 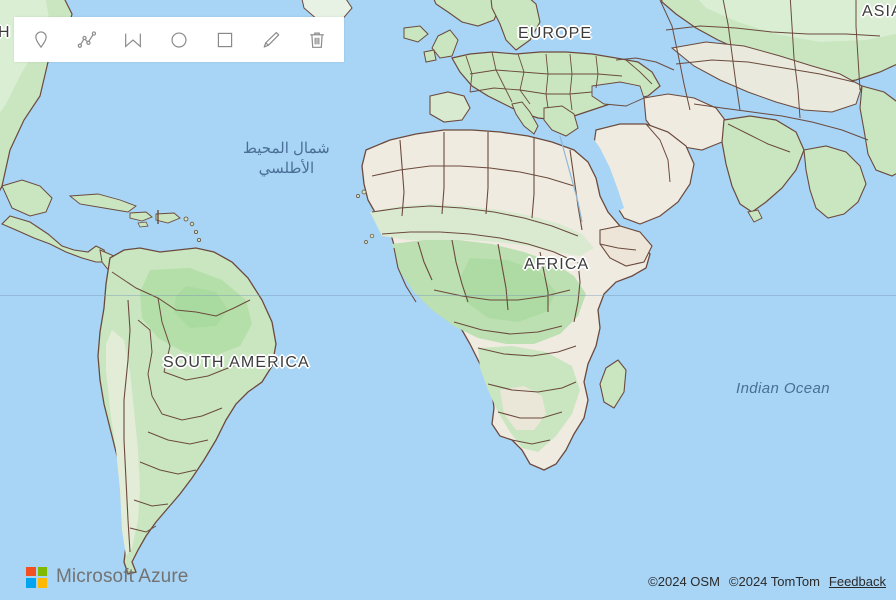 What do you see at coordinates (774, 581) in the screenshot?
I see `tomtom-attribution: ©2024 TomTom` at bounding box center [774, 581].